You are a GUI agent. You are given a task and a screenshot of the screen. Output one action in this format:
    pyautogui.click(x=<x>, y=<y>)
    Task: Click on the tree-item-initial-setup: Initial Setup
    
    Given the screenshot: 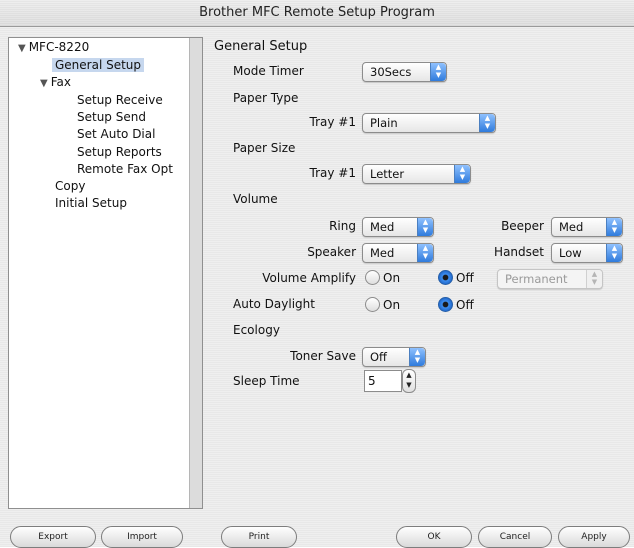 What is the action you would take?
    pyautogui.click(x=91, y=203)
    